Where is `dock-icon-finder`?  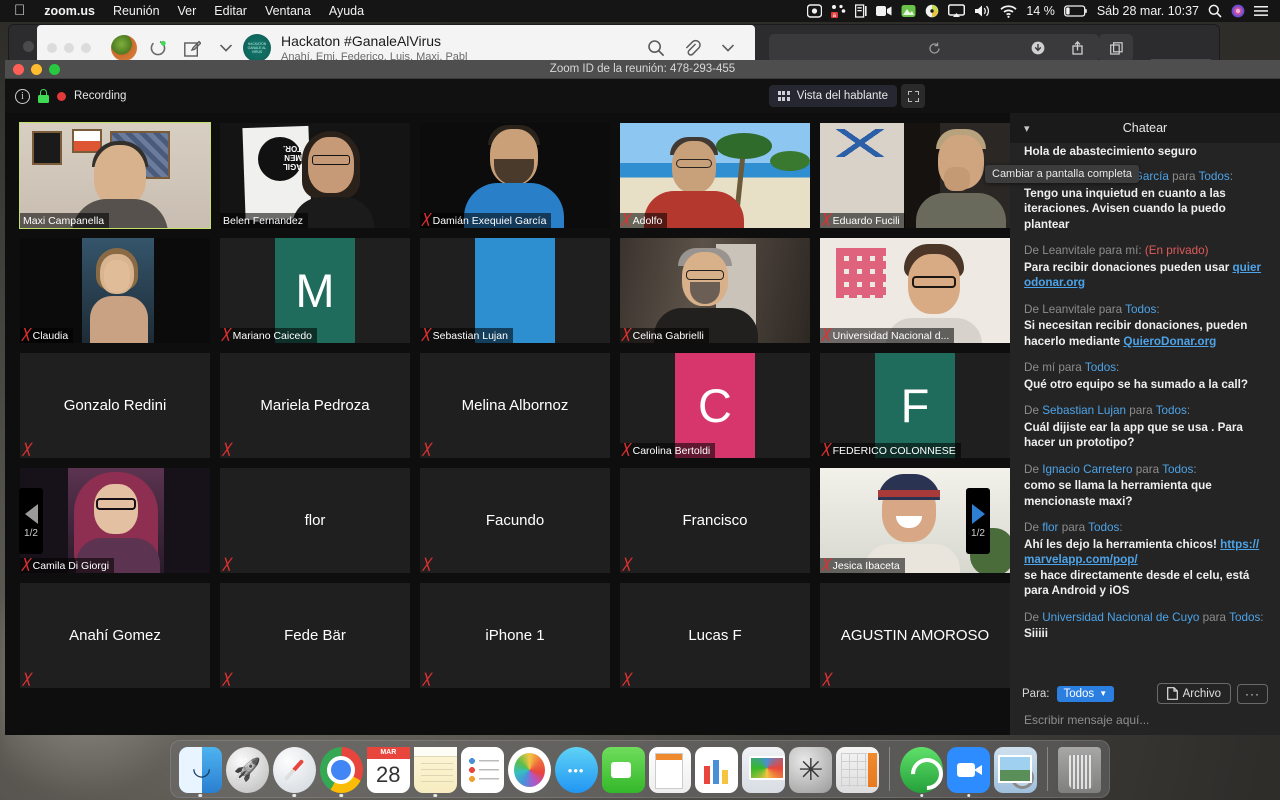 dock-icon-finder is located at coordinates (200, 772).